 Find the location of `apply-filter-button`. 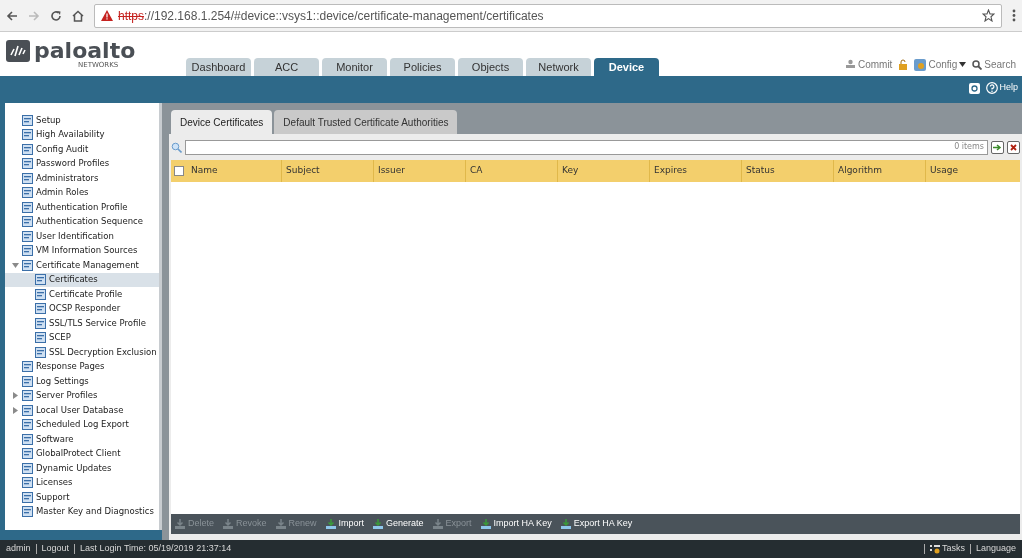

apply-filter-button is located at coordinates (997, 147).